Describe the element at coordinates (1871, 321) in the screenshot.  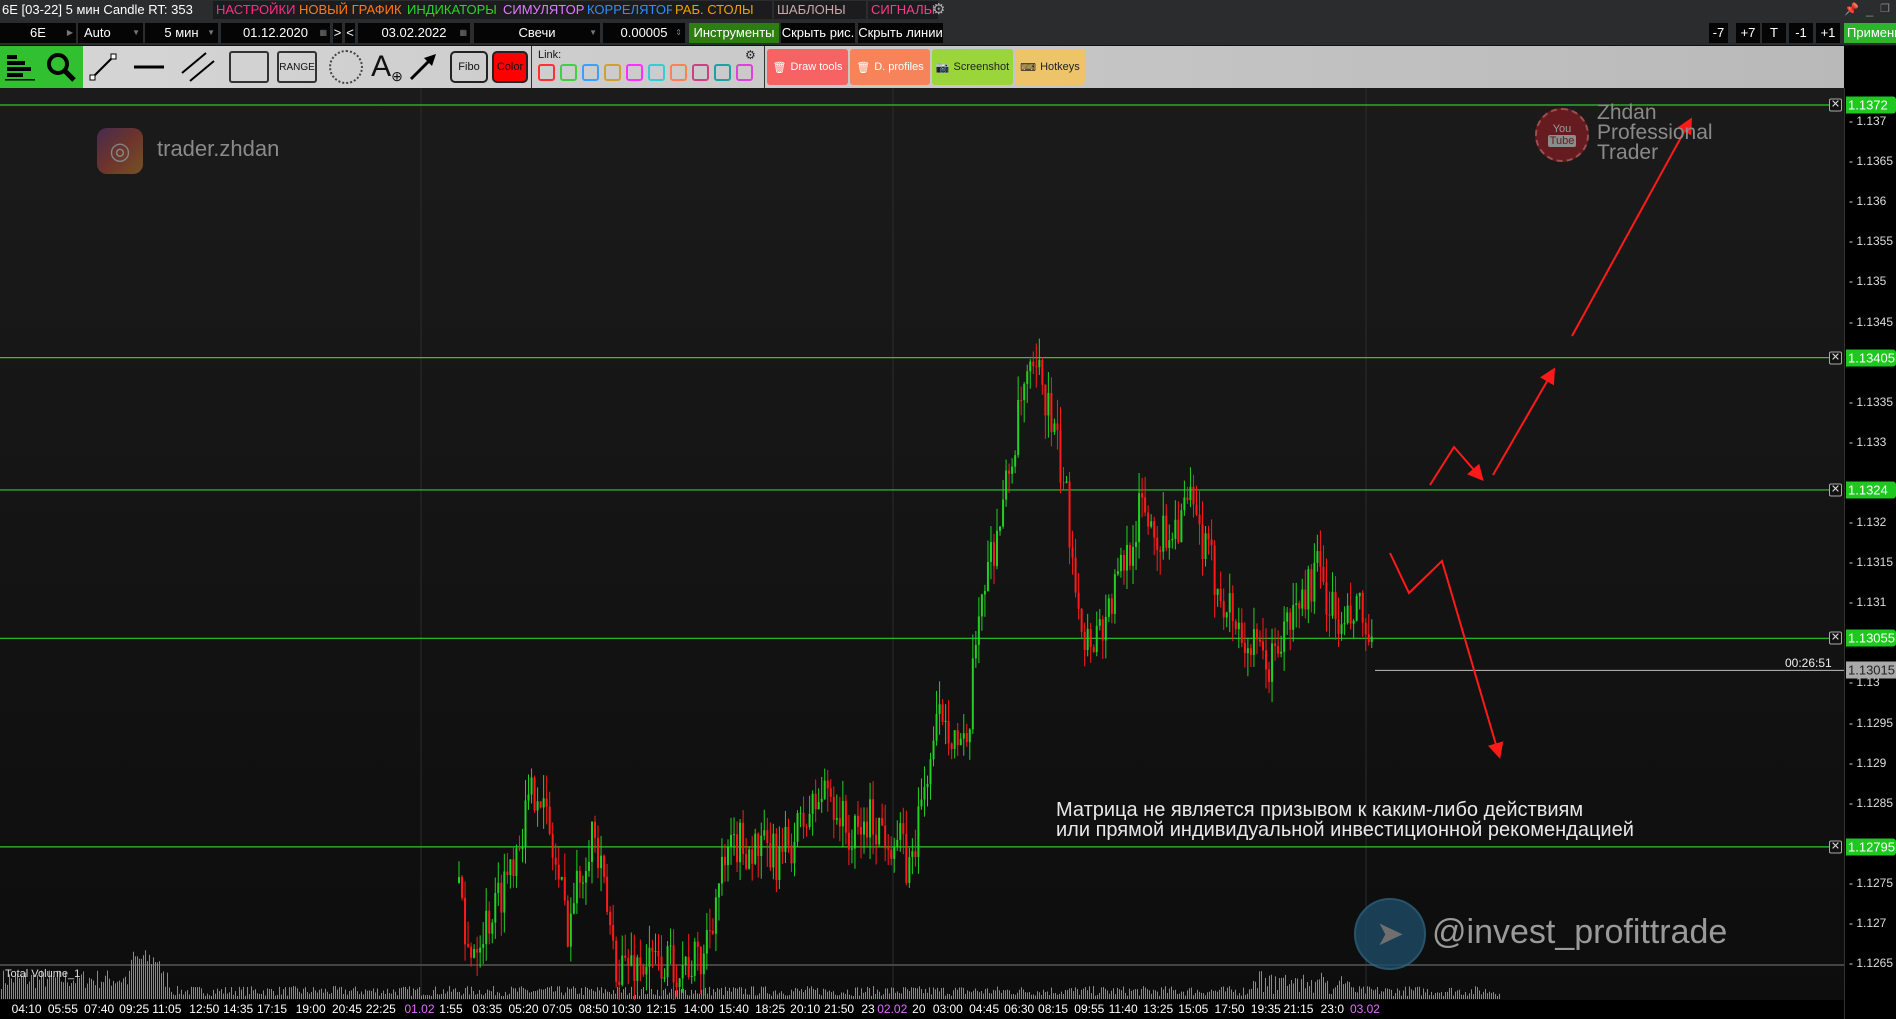
I see `price-tick-label: - 1.1345` at that location.